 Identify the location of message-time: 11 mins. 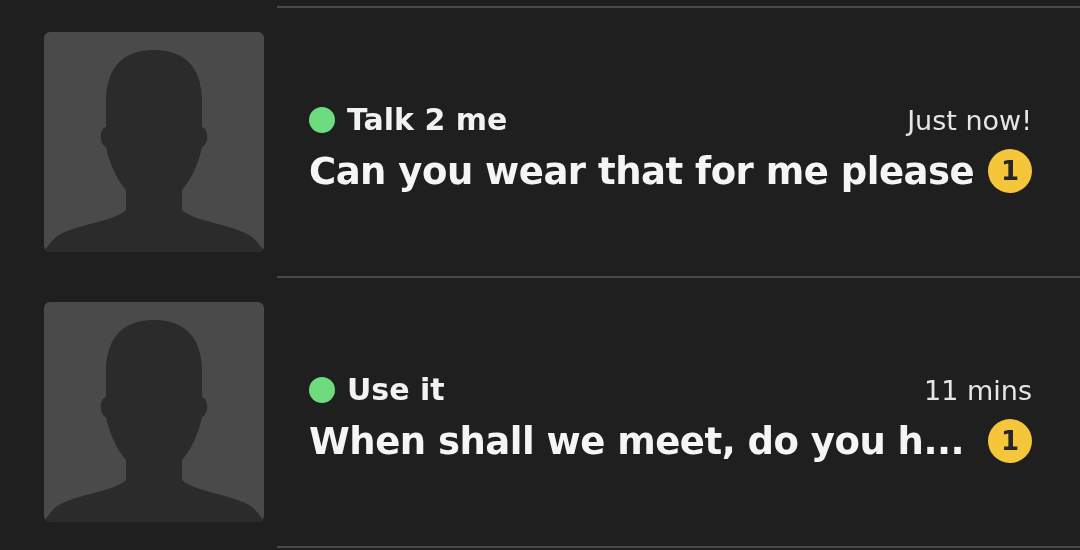
(978, 390).